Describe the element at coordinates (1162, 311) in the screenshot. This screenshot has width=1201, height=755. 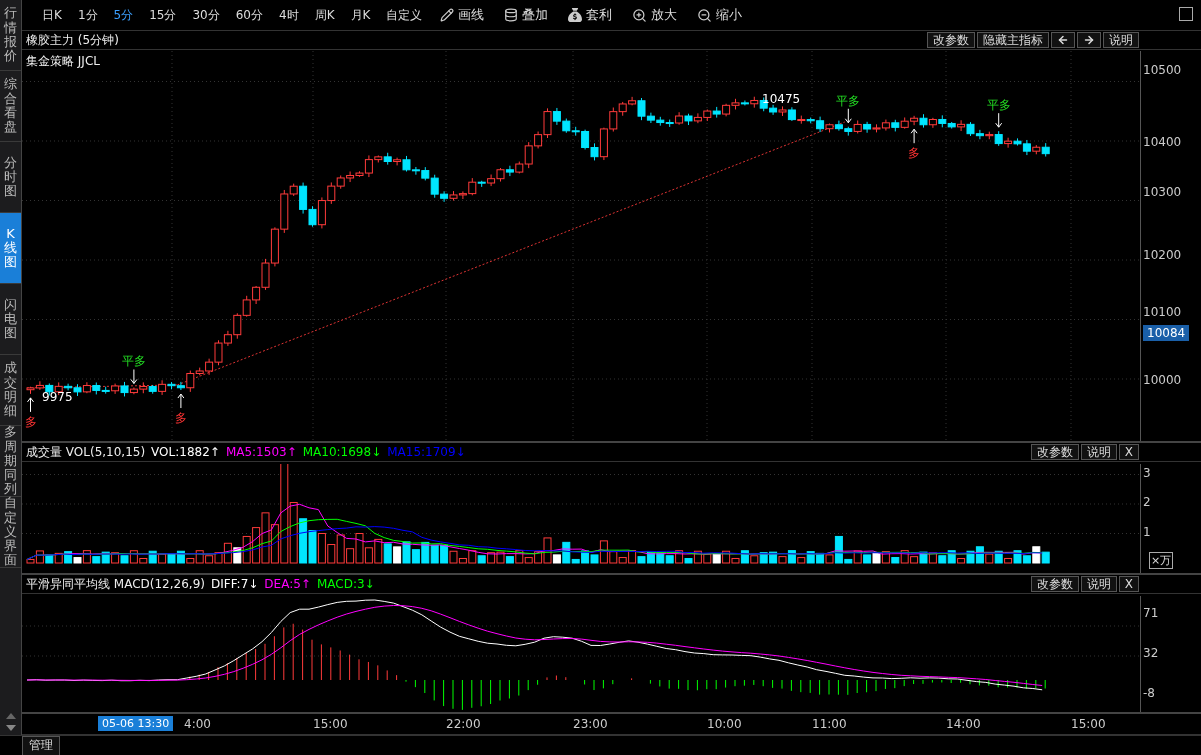
I see `axis-label: 10100` at that location.